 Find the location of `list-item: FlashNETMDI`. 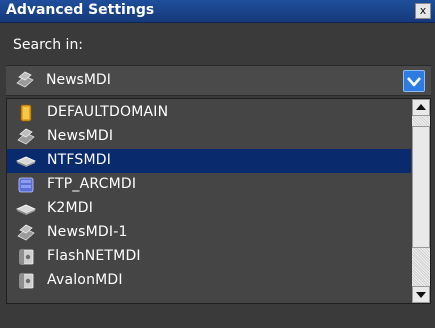

list-item: FlashNETMDI is located at coordinates (209, 257).